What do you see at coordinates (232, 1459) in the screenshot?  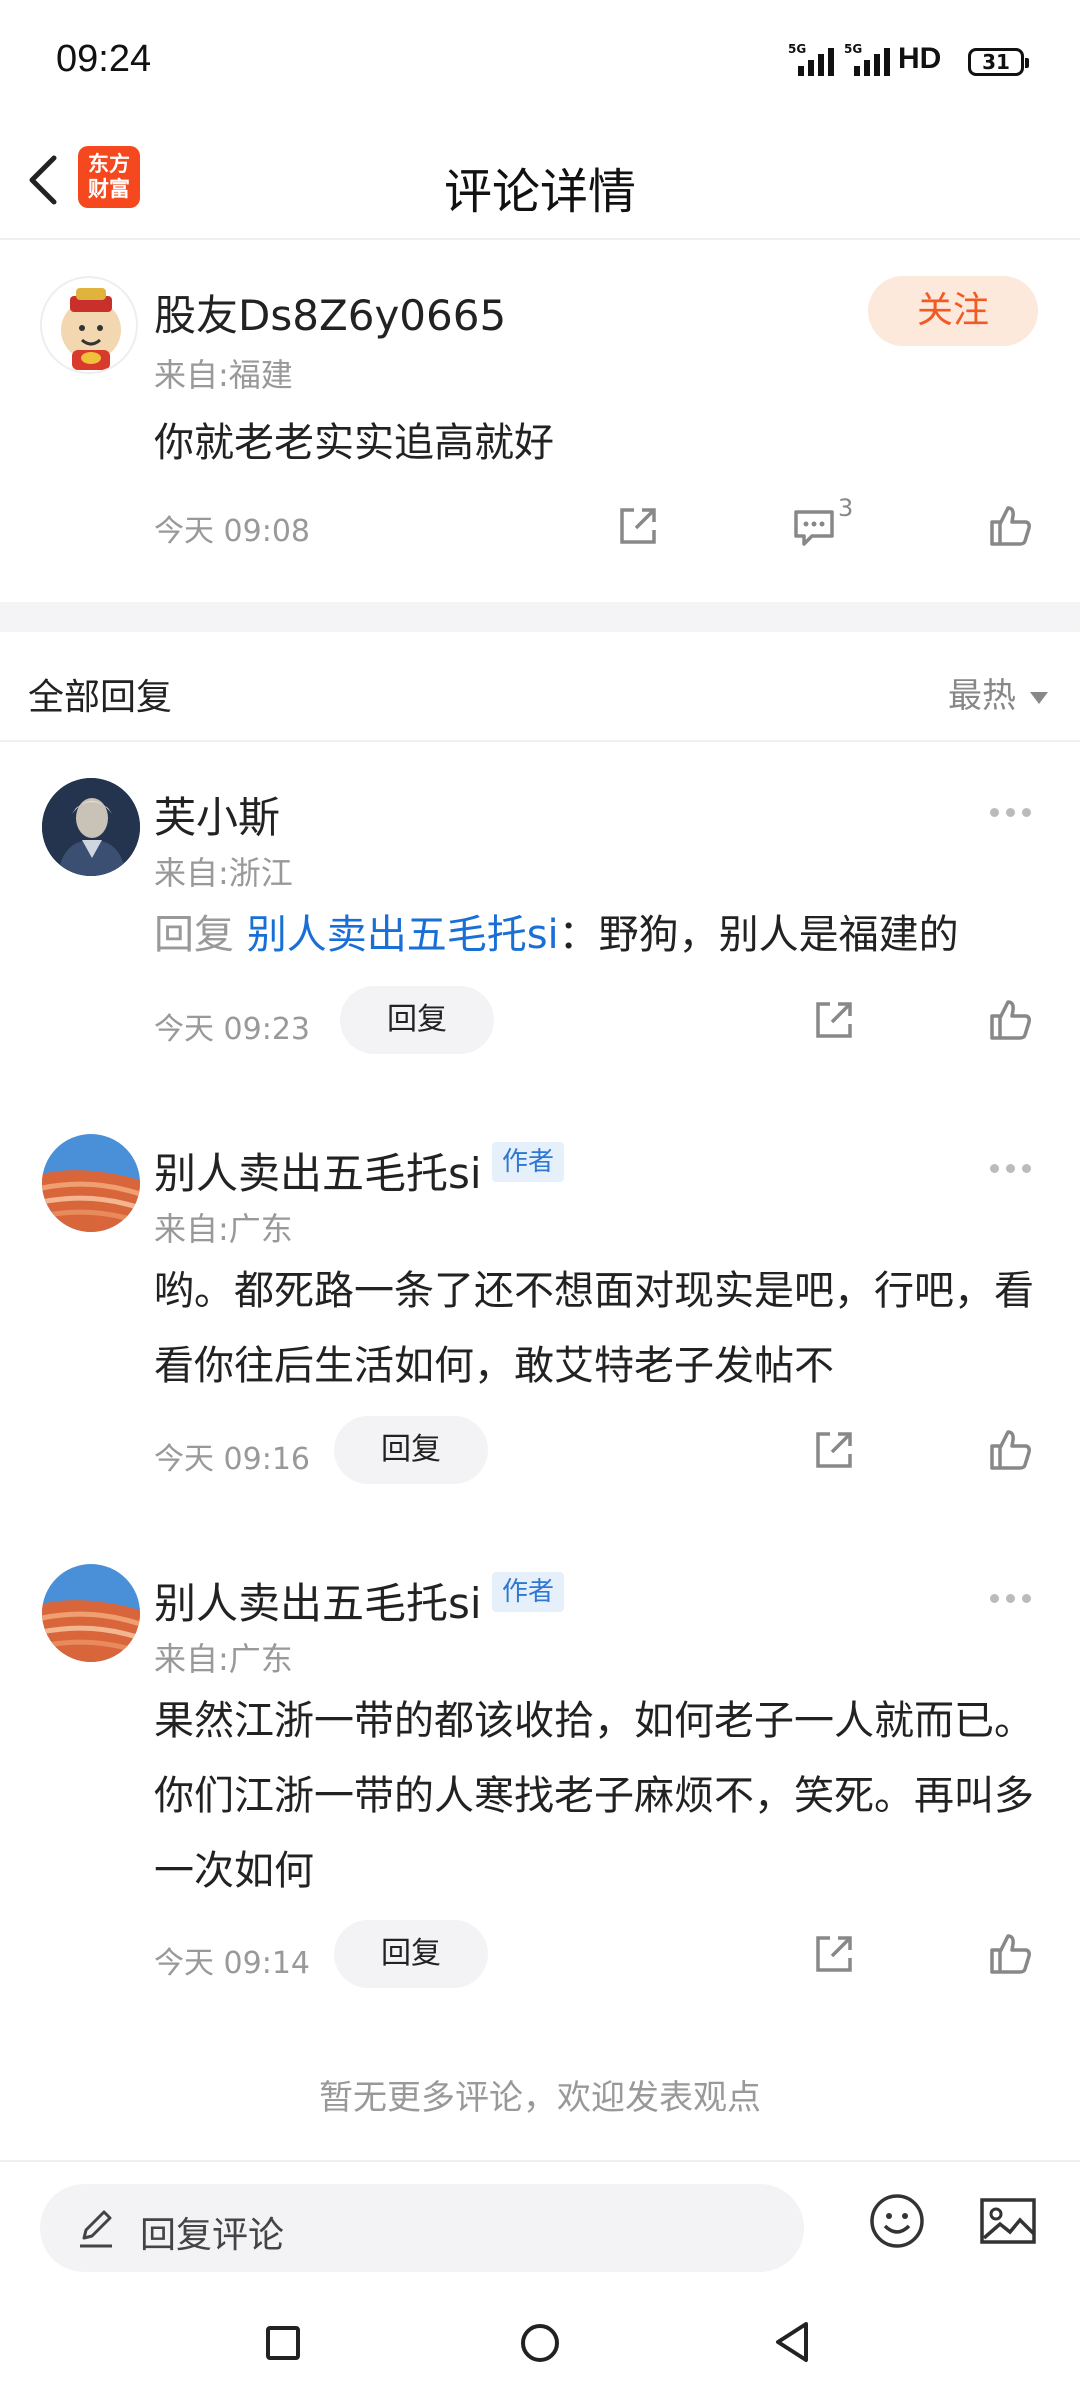 I see `reply-time: 今天 09:16` at bounding box center [232, 1459].